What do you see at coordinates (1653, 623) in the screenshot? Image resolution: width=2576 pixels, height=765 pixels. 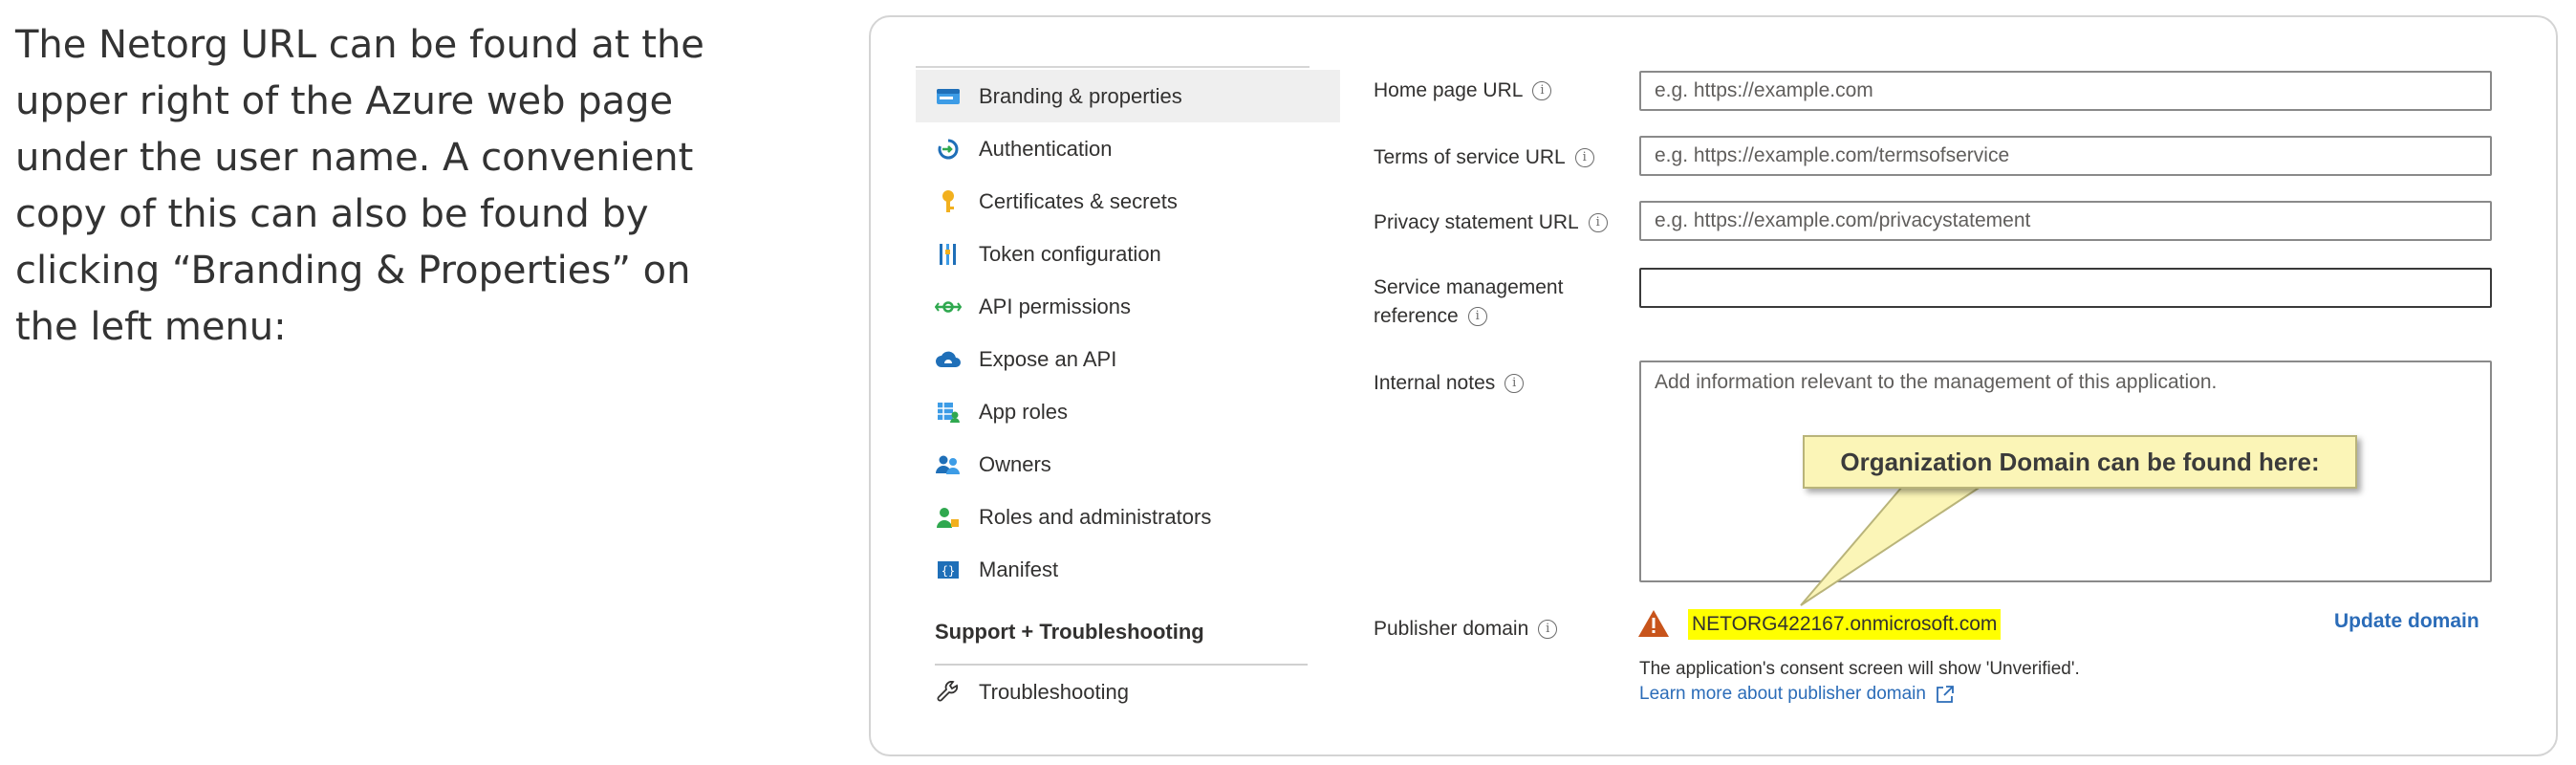 I see `warning-icon` at bounding box center [1653, 623].